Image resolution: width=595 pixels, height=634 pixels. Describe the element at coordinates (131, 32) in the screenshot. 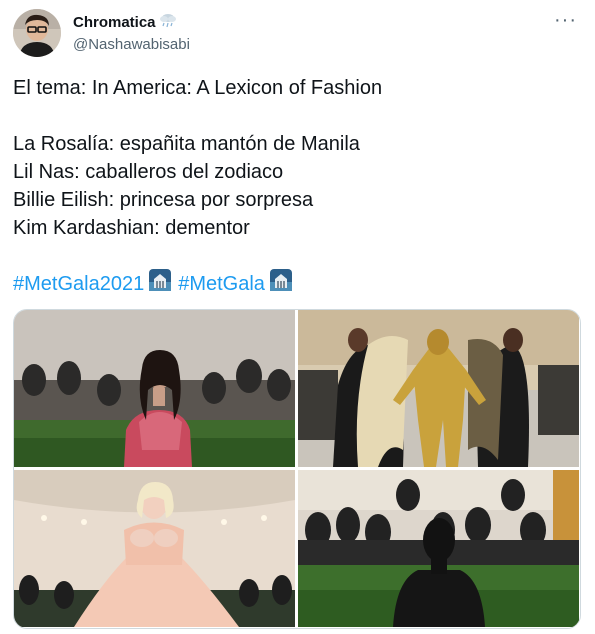

I see `tweet-header: Chromatica @Nashawabisabi` at that location.